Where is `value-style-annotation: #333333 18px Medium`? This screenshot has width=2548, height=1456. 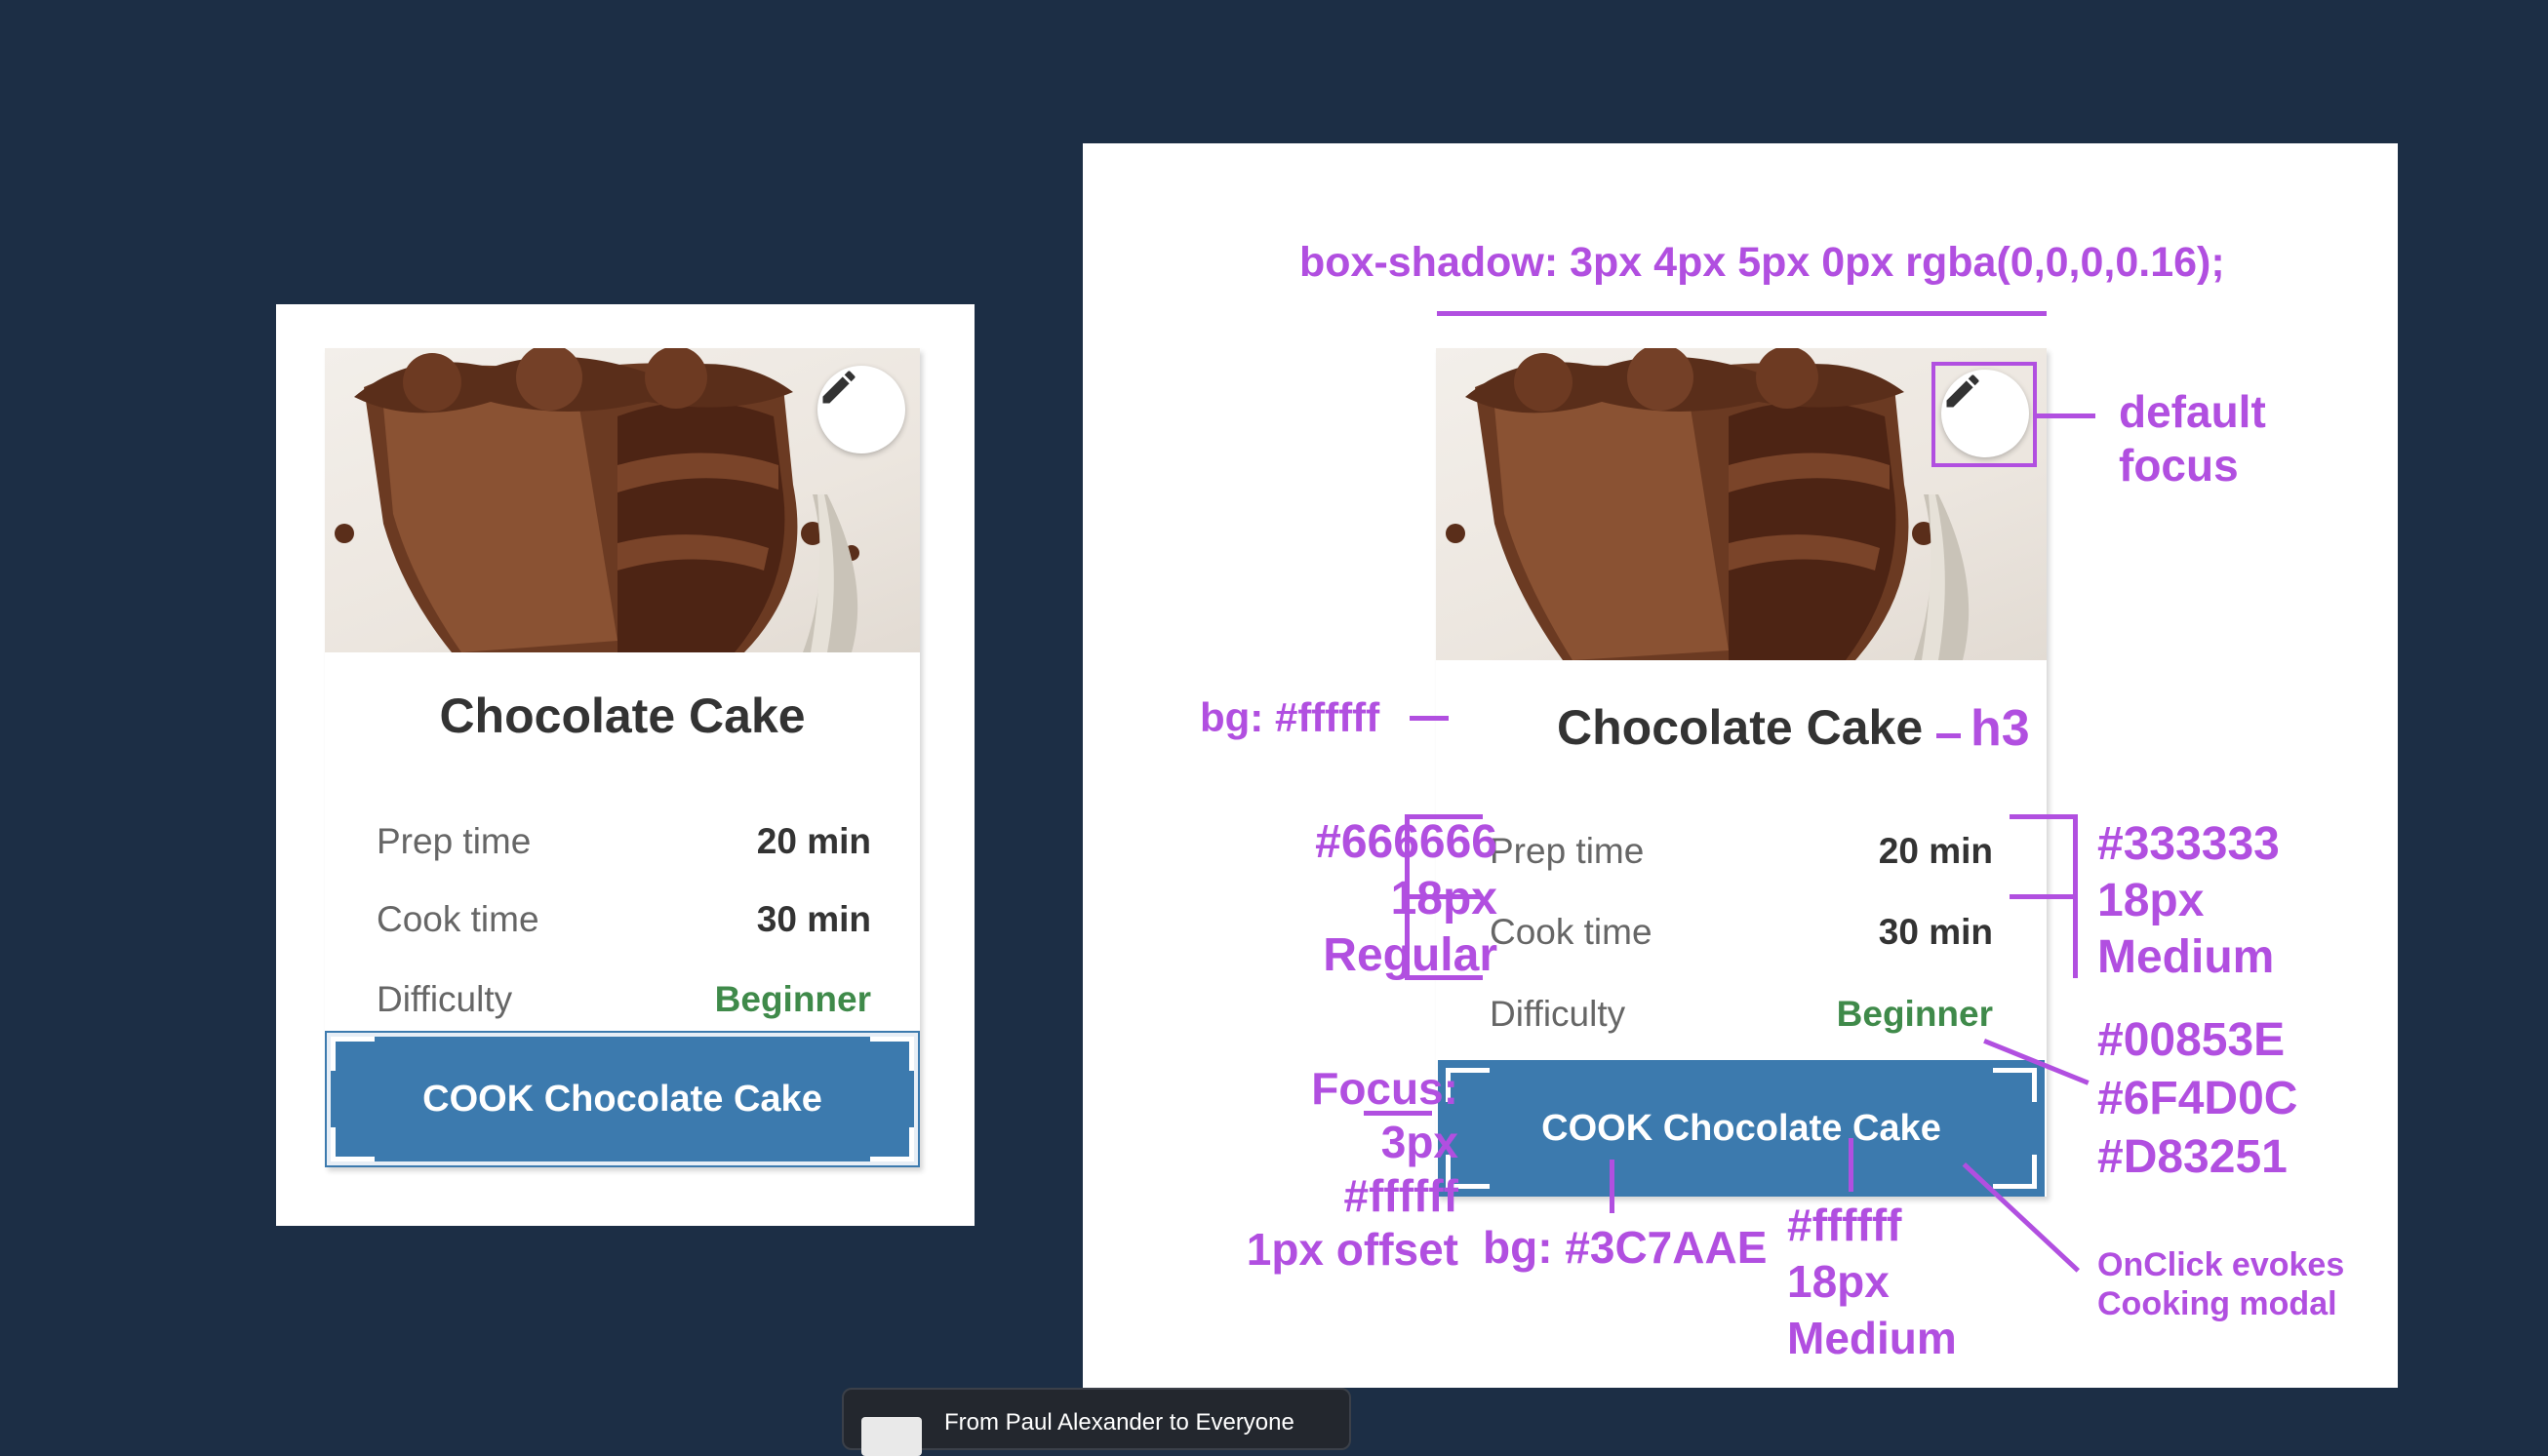
value-style-annotation: #333333 18px Medium is located at coordinates (2188, 901).